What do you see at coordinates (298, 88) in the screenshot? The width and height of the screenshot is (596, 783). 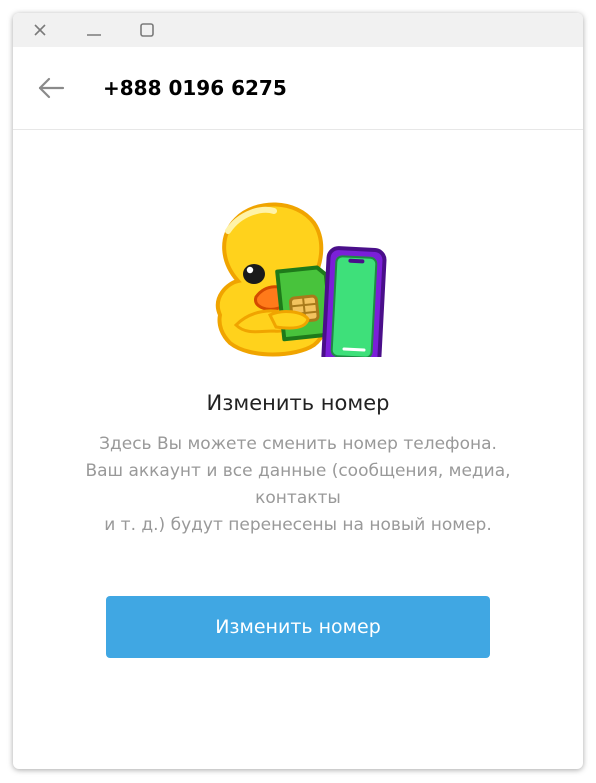 I see `header: +888 0196 6275` at bounding box center [298, 88].